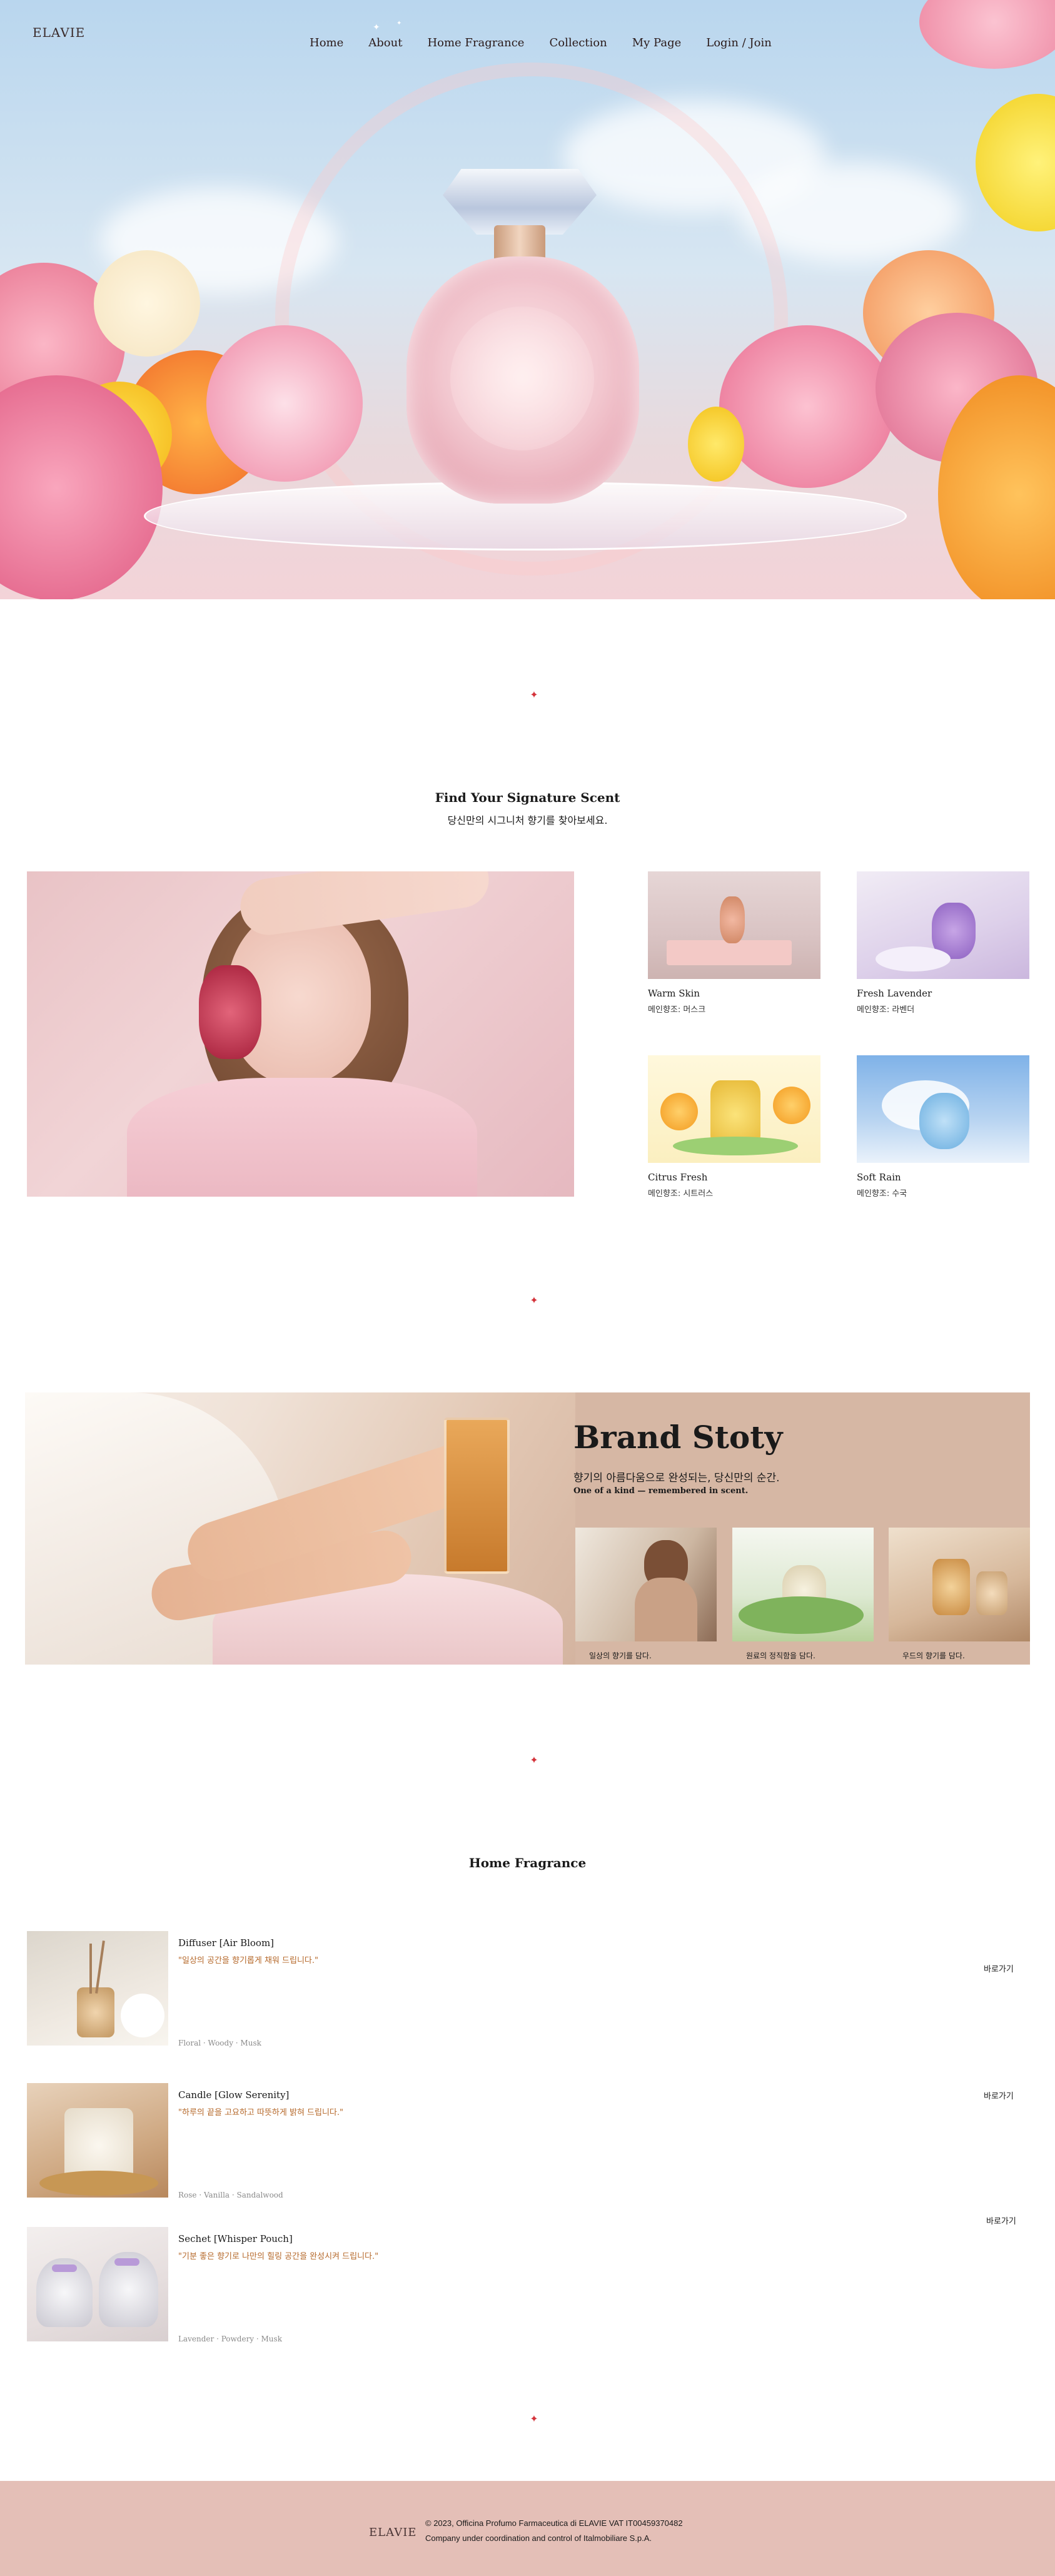 The width and height of the screenshot is (1055, 2576). What do you see at coordinates (219, 2043) in the screenshot?
I see `product-notes: Floral · Woody · Musk` at bounding box center [219, 2043].